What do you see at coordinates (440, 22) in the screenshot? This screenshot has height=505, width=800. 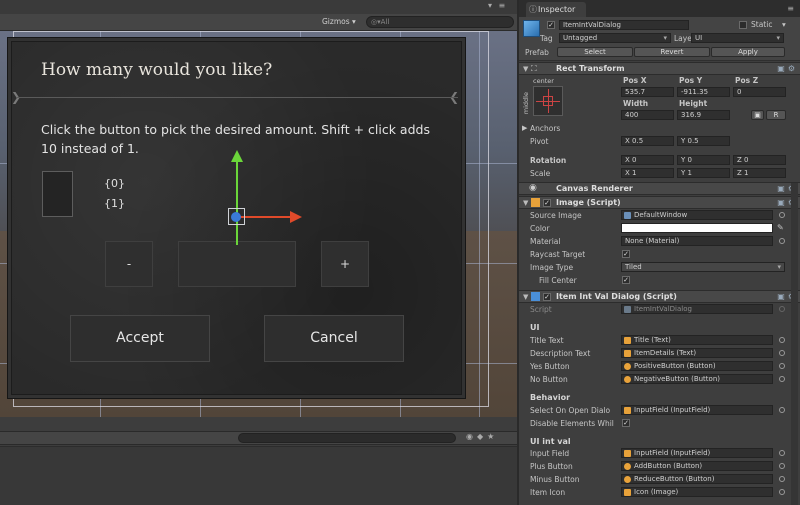 I see `scene-search-input: ◎▾All` at bounding box center [440, 22].